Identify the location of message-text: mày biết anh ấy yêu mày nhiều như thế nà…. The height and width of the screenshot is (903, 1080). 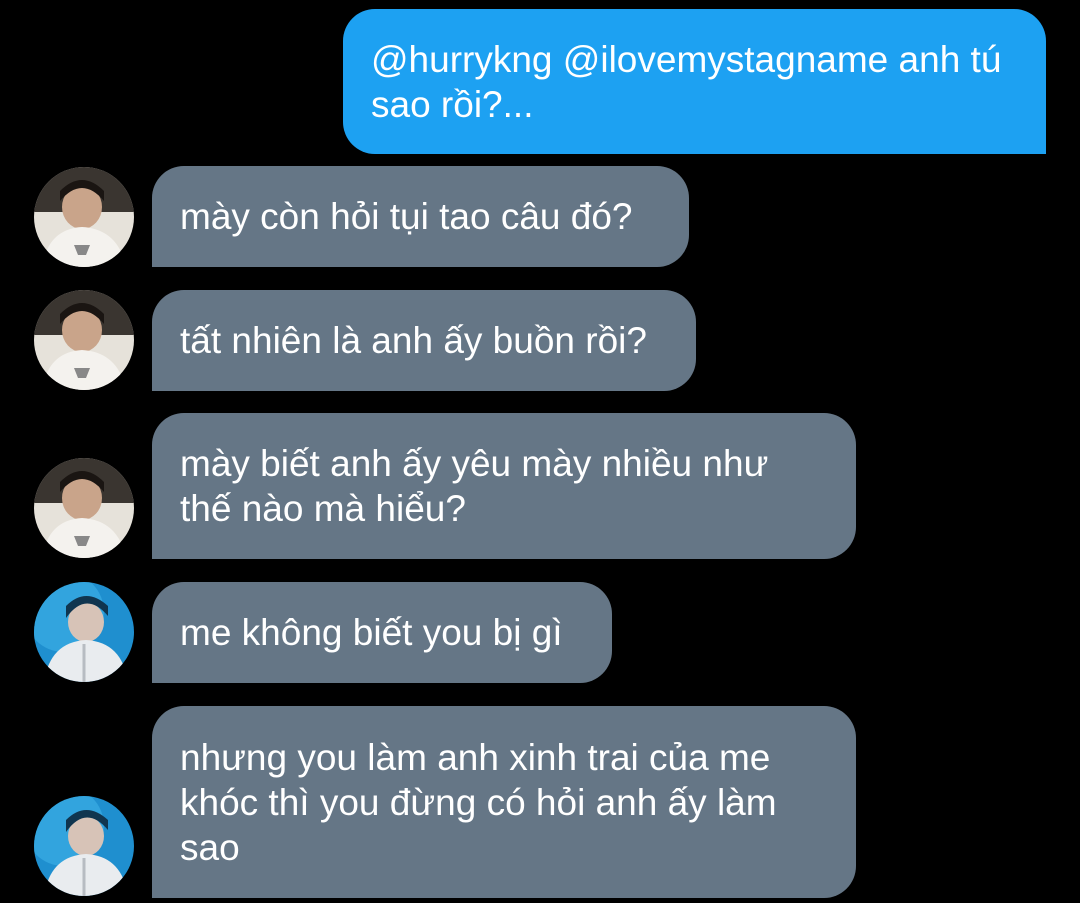
(474, 486).